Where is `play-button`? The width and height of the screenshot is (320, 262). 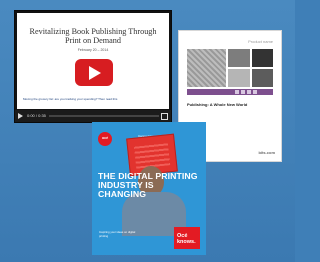 play-button is located at coordinates (94, 72).